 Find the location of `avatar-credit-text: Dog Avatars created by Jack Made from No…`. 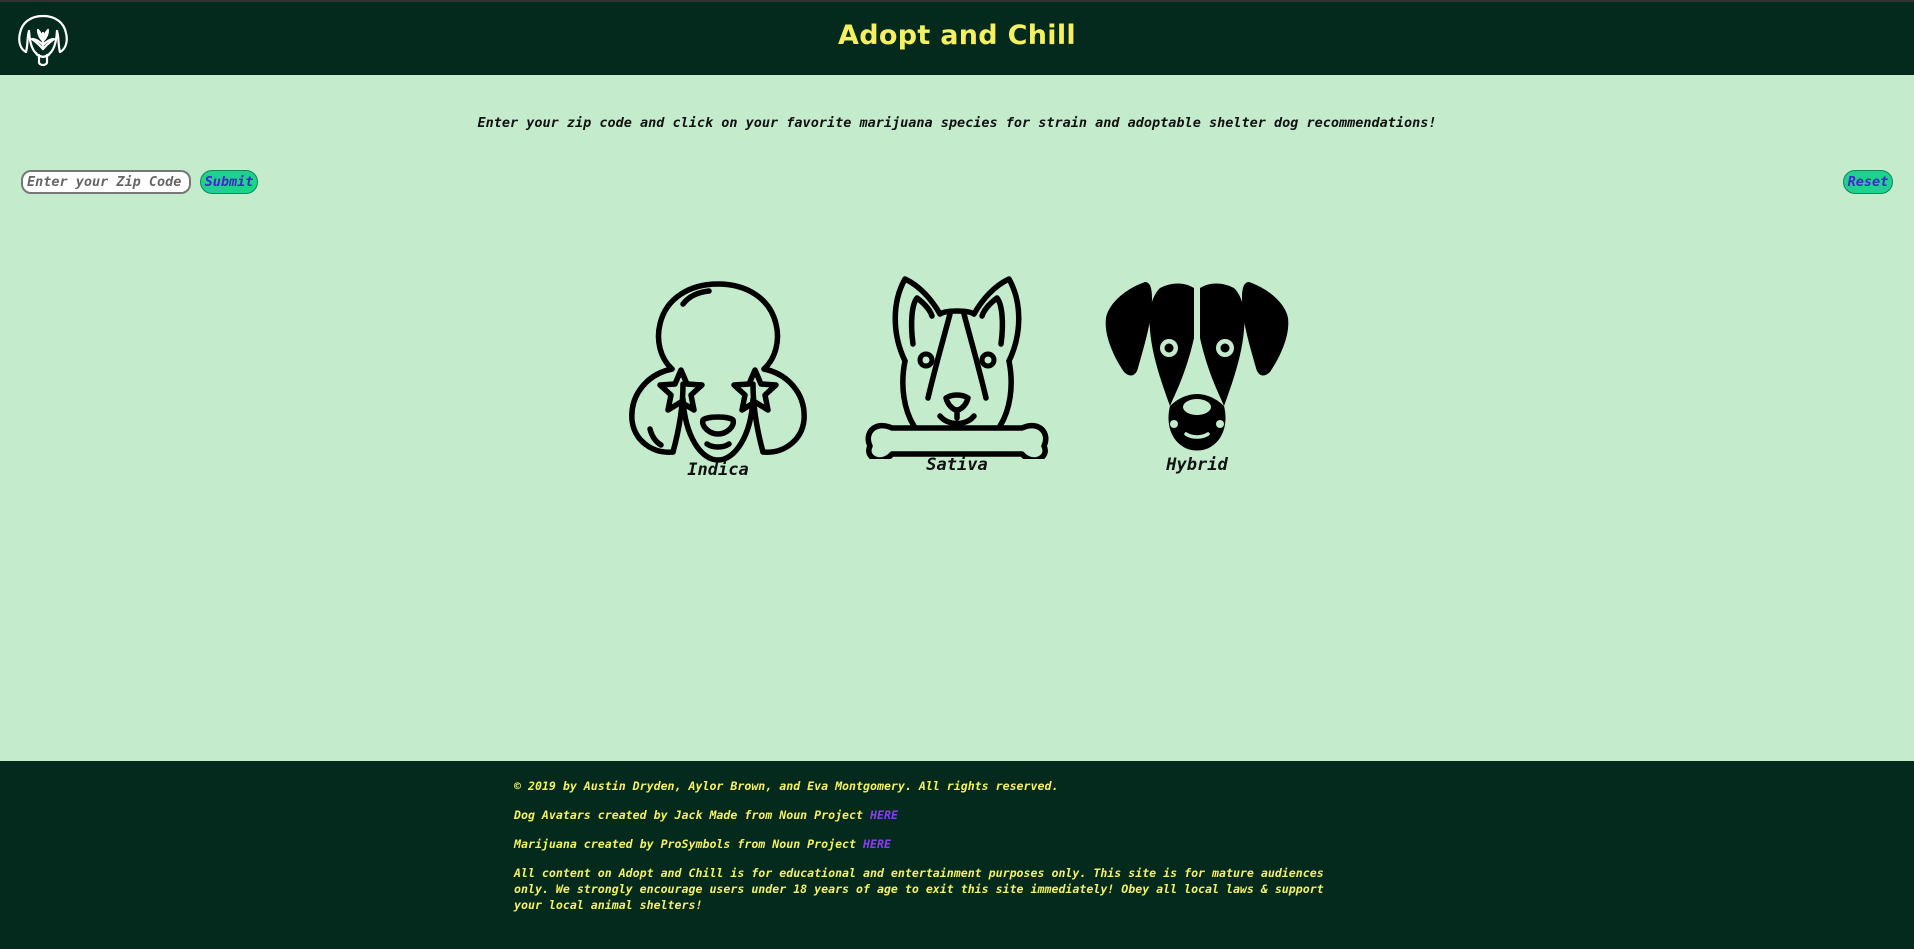

avatar-credit-text: Dog Avatars created by Jack Made from No… is located at coordinates (689, 815).